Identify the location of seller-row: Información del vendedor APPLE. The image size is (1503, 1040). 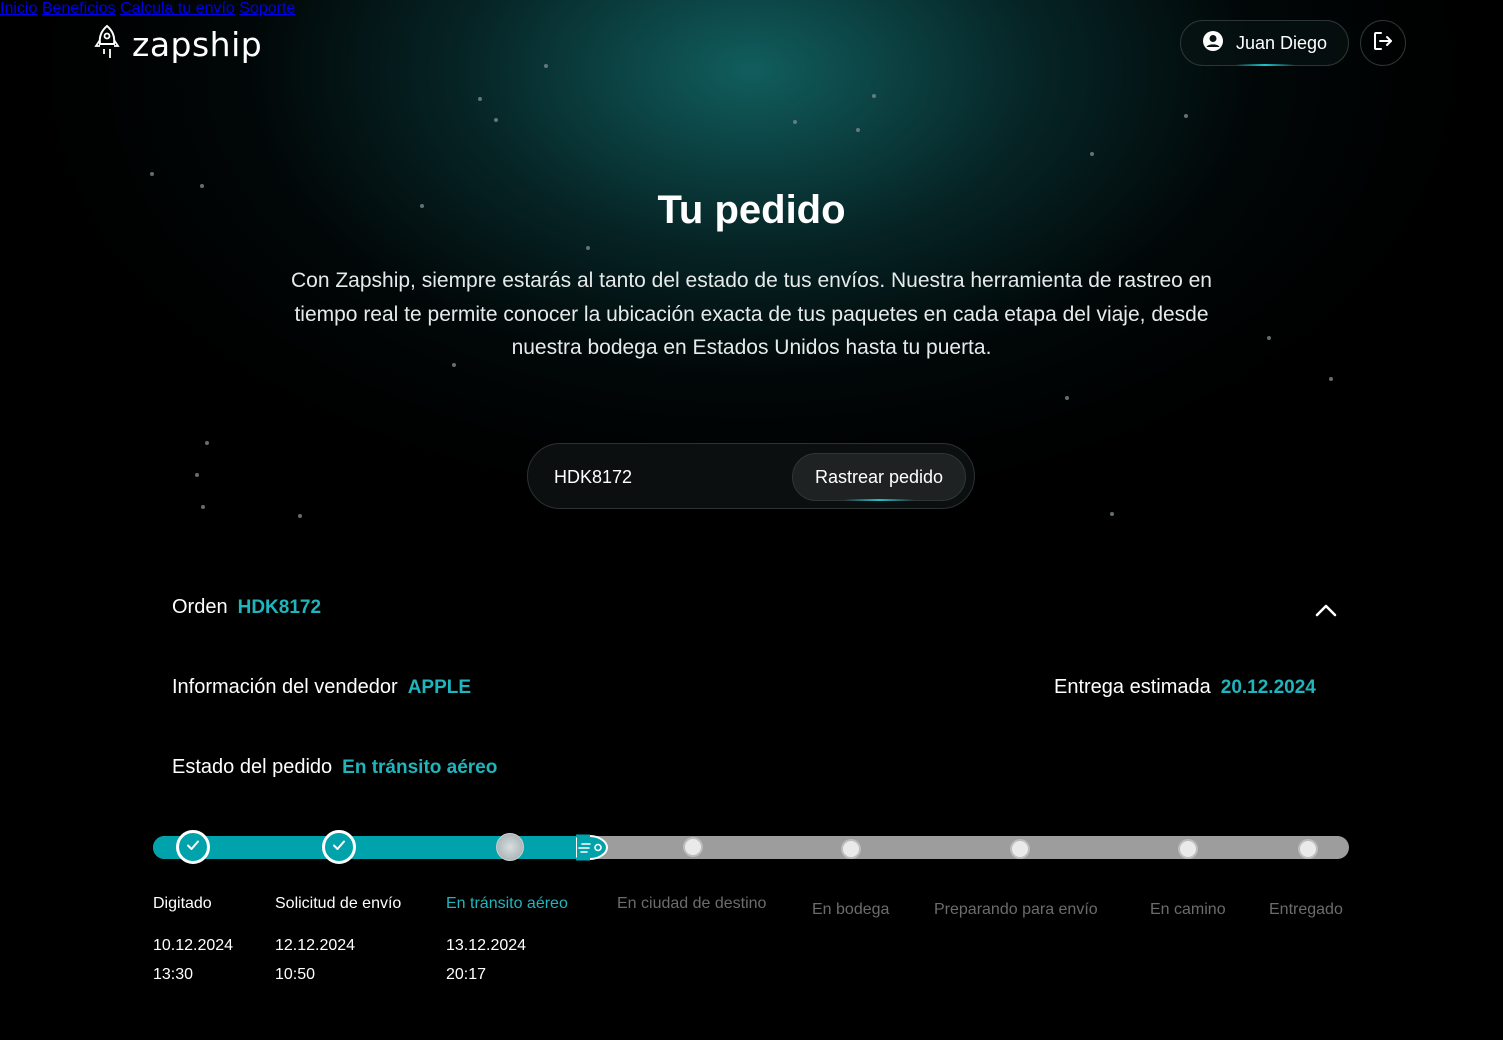
(321, 687).